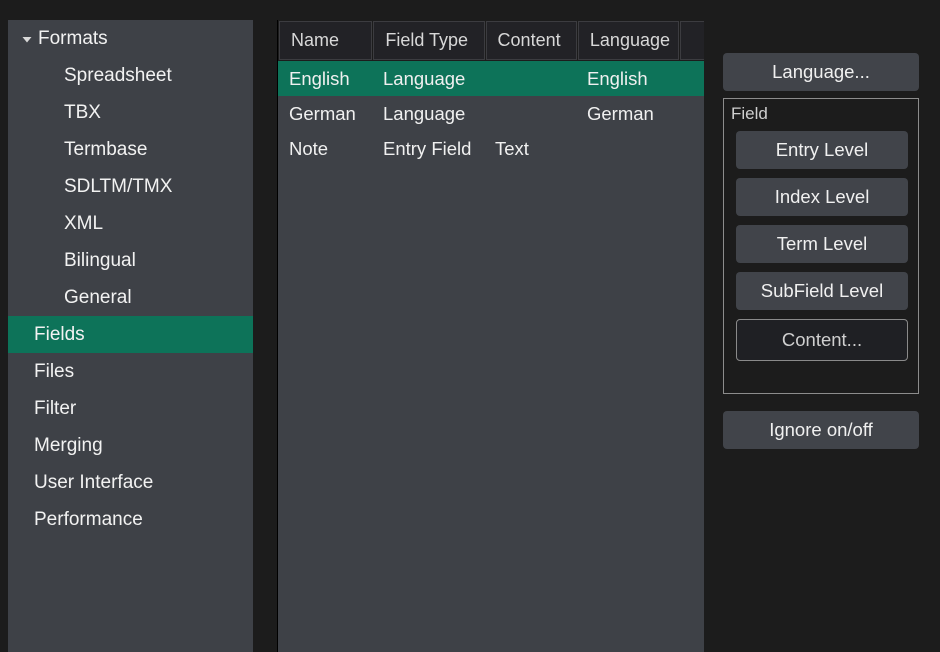  What do you see at coordinates (100, 260) in the screenshot?
I see `sidebar-item-label: Bilingual` at bounding box center [100, 260].